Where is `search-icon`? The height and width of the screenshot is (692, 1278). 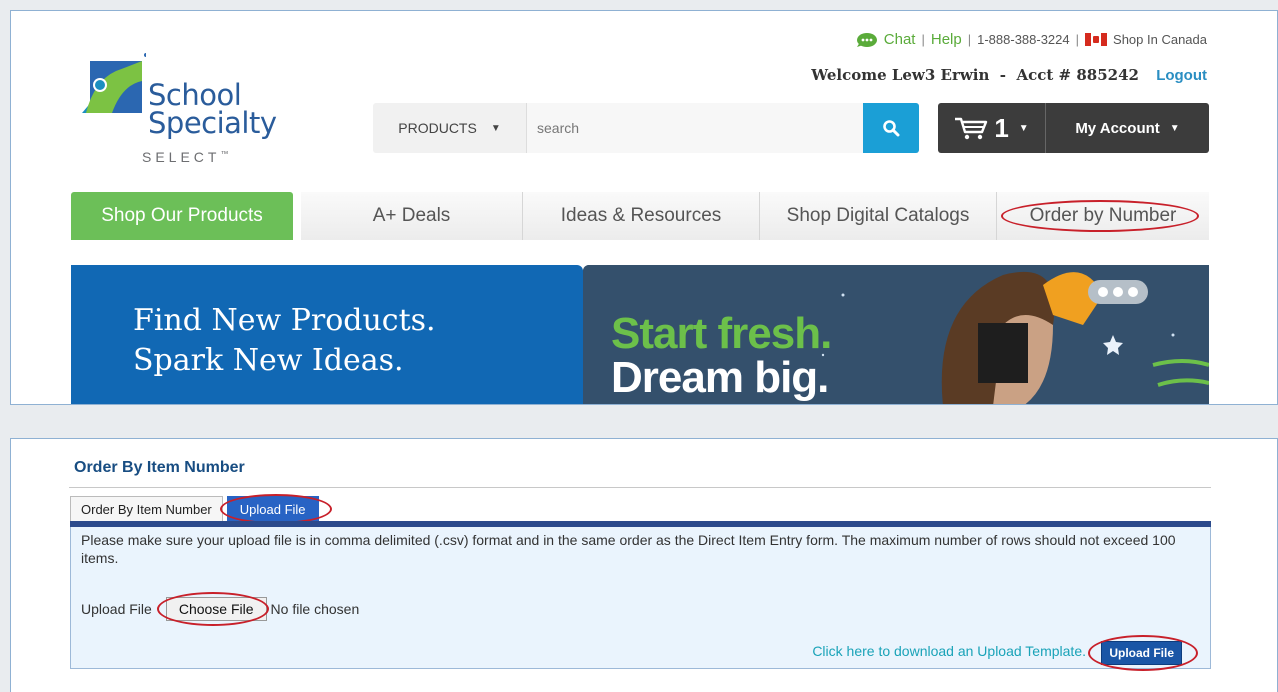 search-icon is located at coordinates (891, 128).